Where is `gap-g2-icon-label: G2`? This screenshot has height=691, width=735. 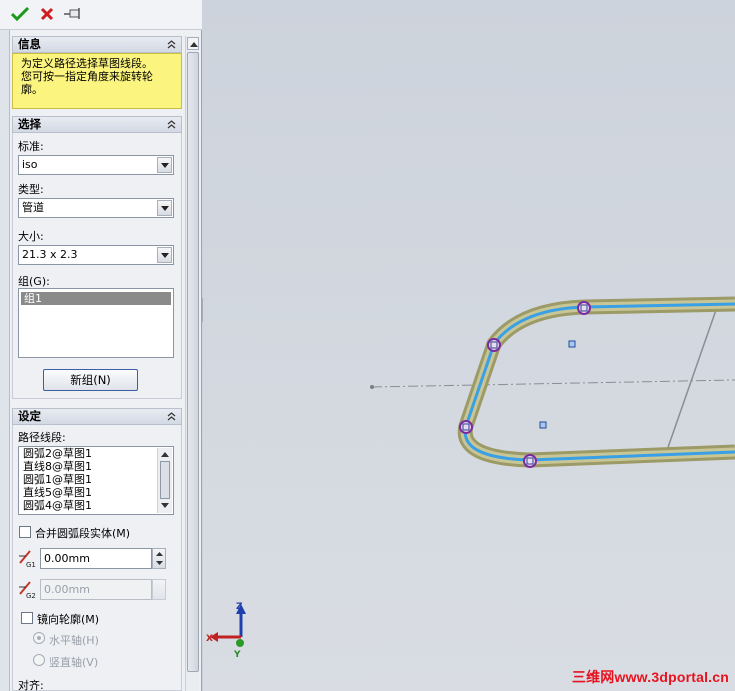
gap-g2-icon-label: G2 is located at coordinates (31, 596).